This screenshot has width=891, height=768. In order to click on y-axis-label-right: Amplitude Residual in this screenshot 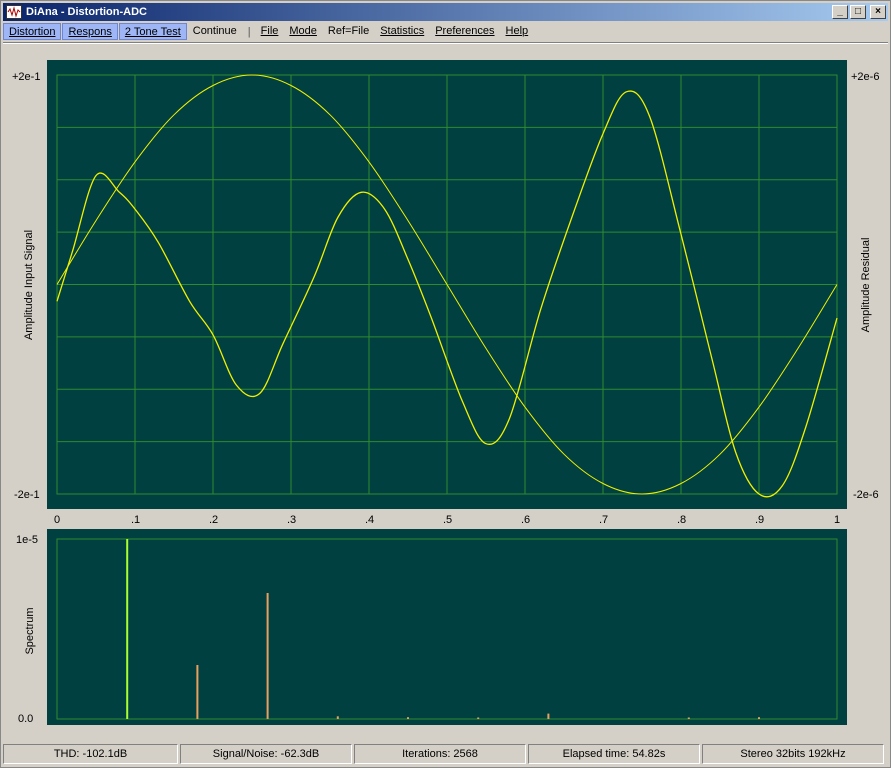, I will do `click(866, 285)`.